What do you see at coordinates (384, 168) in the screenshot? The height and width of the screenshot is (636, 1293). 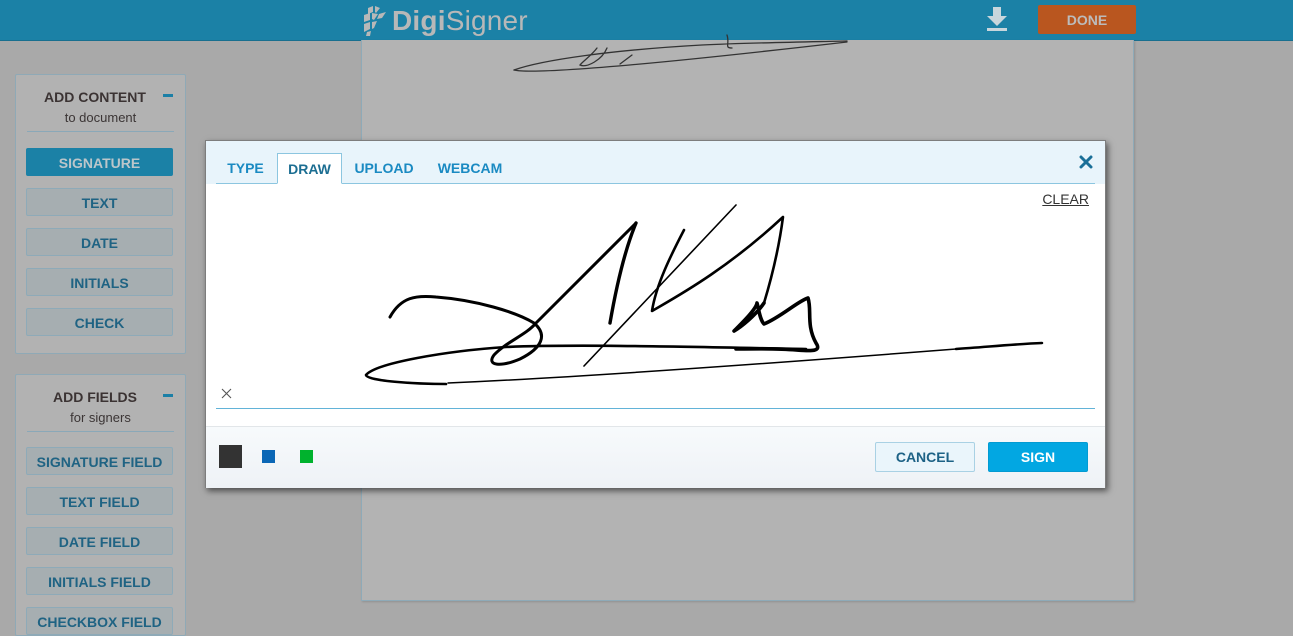 I see `tab-upload: UPLOAD` at bounding box center [384, 168].